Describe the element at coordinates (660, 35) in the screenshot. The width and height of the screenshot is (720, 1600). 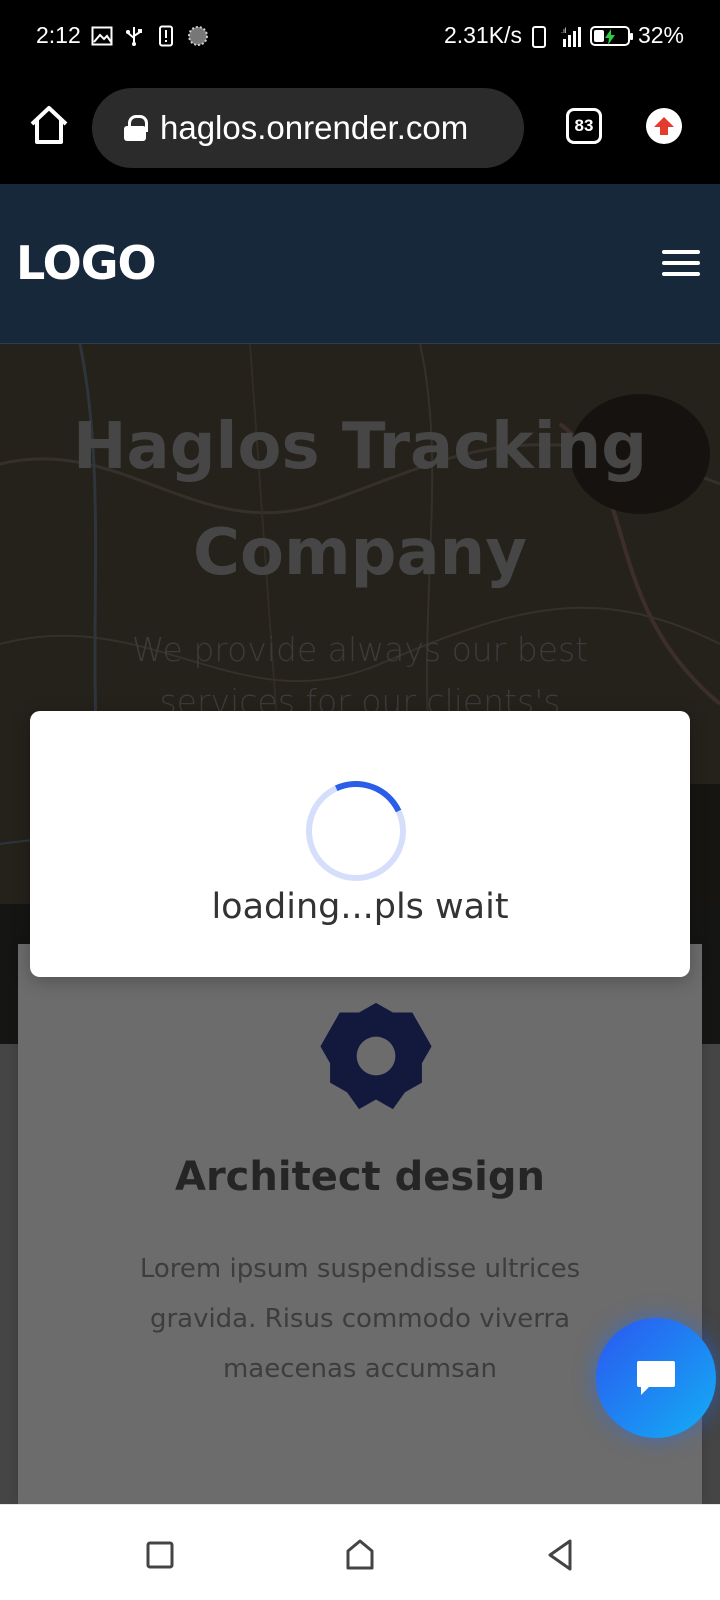
I see `battery-percent: 32%` at that location.